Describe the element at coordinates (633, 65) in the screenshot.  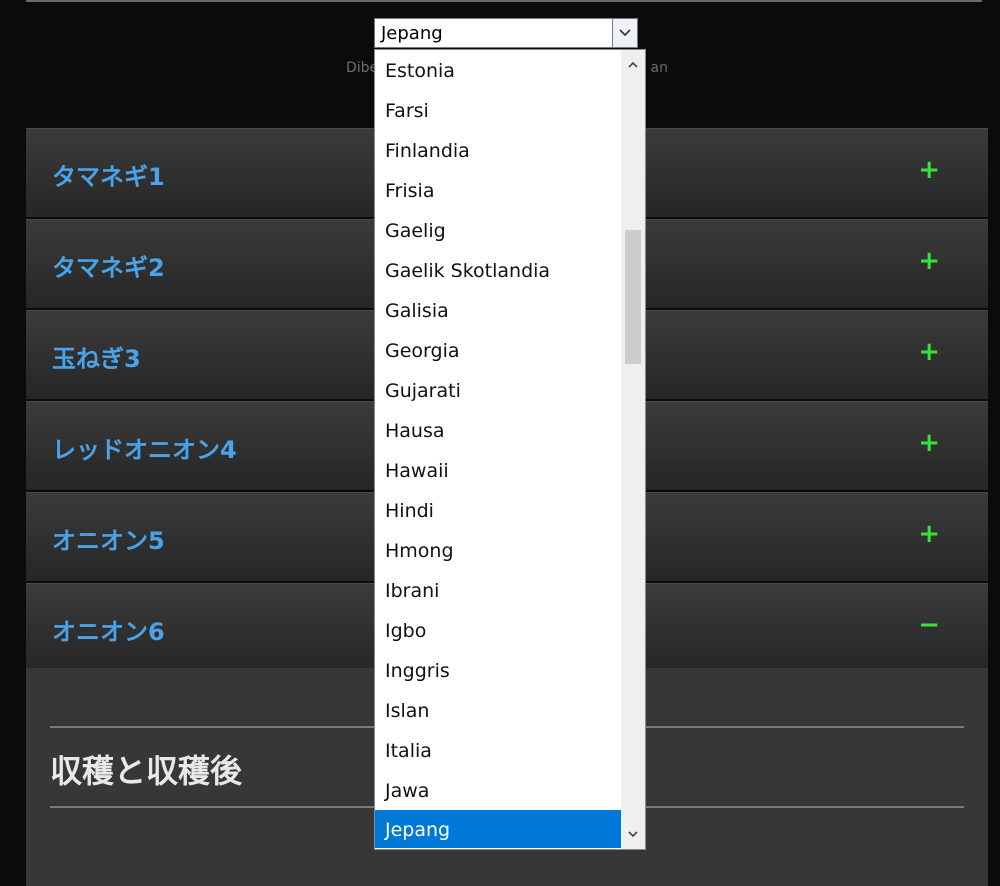
I see `scroll-up-icon` at that location.